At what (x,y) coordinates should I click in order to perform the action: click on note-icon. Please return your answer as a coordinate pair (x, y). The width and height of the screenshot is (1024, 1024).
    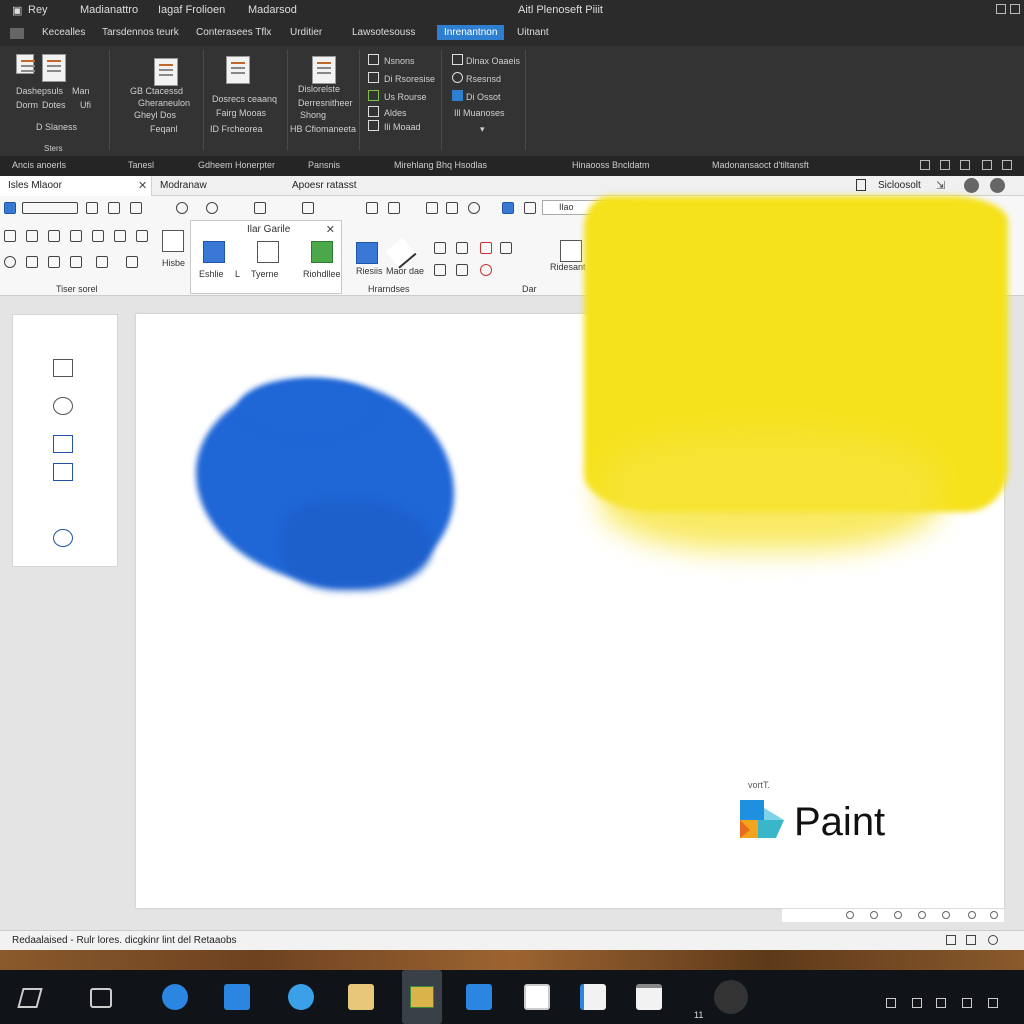
    Looking at the image, I should click on (173, 241).